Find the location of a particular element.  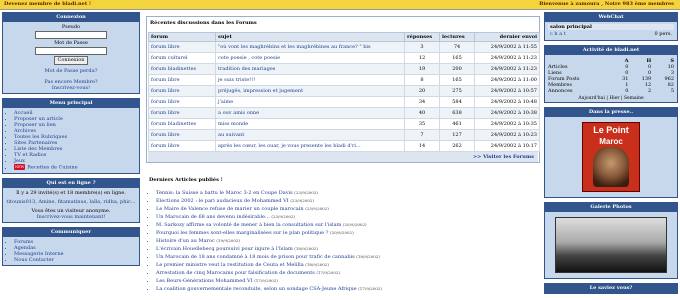

communicate-title: Communiquer is located at coordinates (71, 232).